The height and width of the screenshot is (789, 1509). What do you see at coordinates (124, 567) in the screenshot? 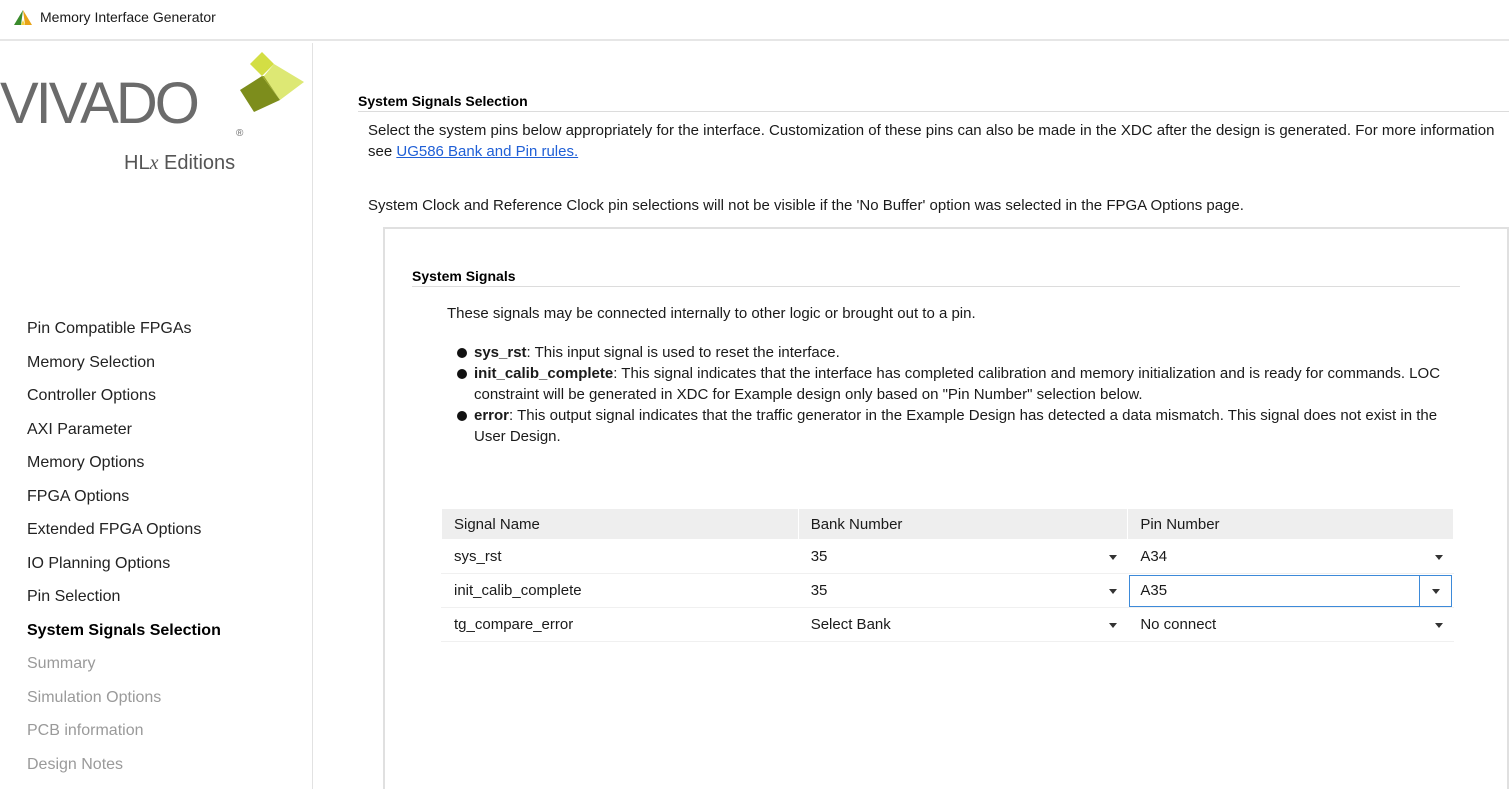
I see `sidebar-item-io-planning-options: IO Planning Options` at bounding box center [124, 567].